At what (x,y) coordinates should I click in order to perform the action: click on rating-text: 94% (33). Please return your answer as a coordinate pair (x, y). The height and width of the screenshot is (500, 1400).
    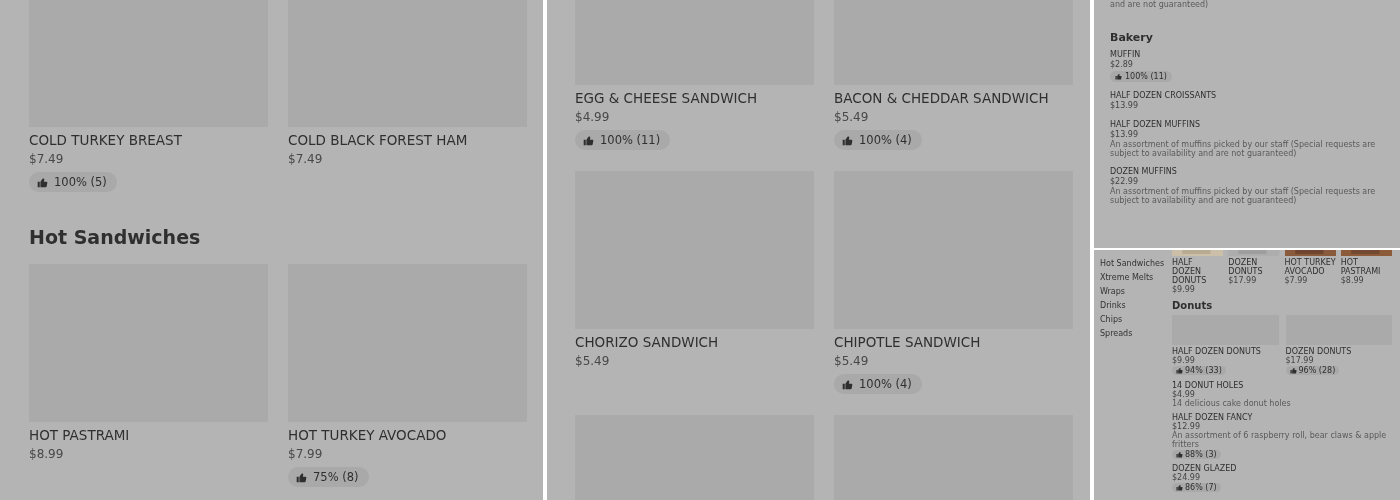
    Looking at the image, I should click on (1203, 370).